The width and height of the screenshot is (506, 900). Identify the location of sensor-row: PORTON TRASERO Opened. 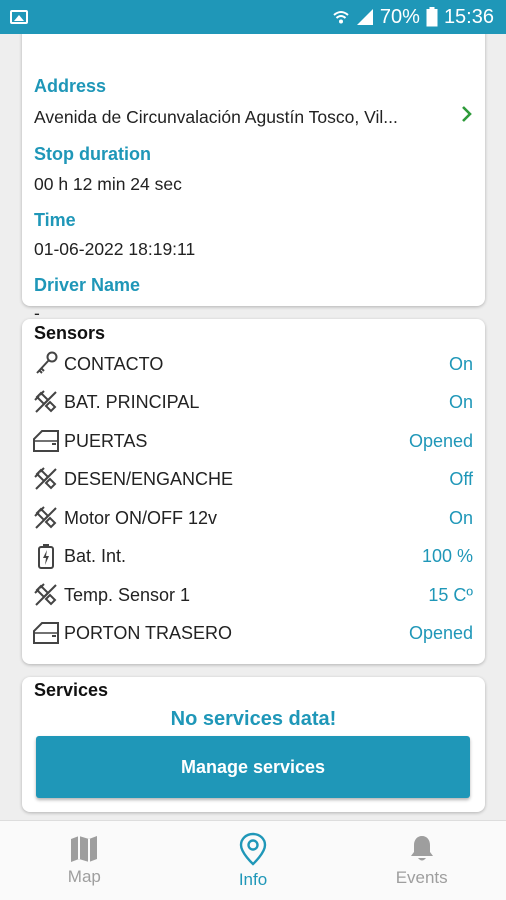
(252, 633).